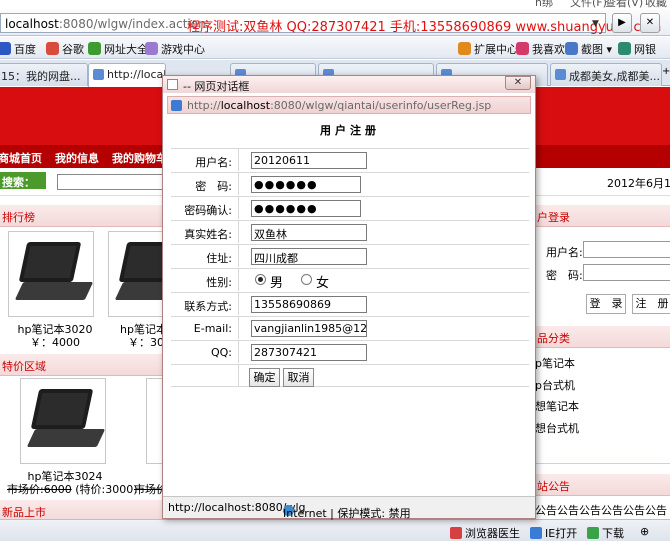  What do you see at coordinates (588, 49) in the screenshot?
I see `screenshot-button: 截图 ▾` at bounding box center [588, 49].